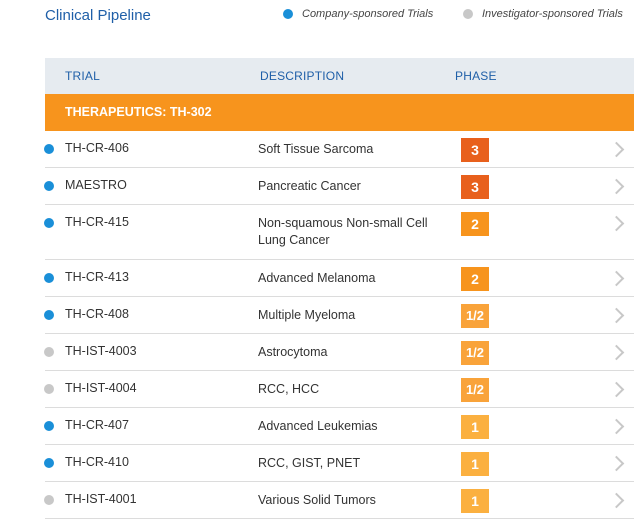 Image resolution: width=634 pixels, height=525 pixels. What do you see at coordinates (339, 112) in the screenshot?
I see `group-header-therapeutics: THERAPEUTICS: TH-302` at bounding box center [339, 112].